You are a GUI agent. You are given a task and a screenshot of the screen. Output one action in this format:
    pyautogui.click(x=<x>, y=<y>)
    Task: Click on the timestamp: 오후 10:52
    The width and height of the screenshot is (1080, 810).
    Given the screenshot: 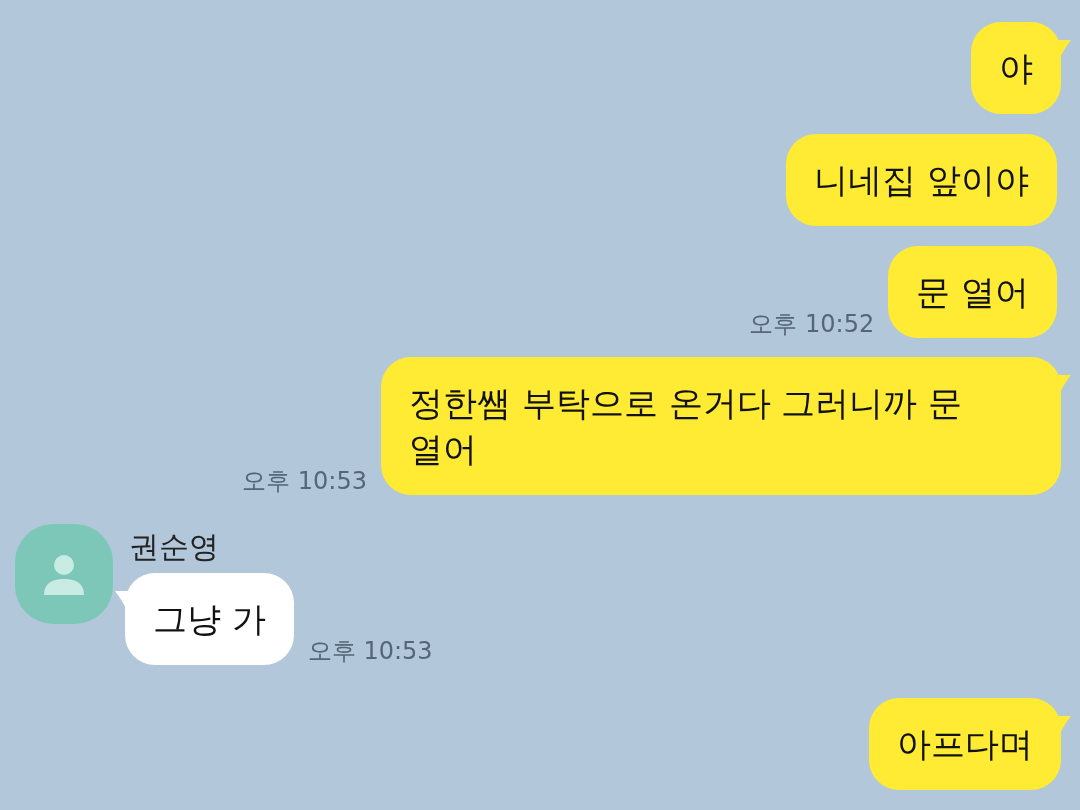 What is the action you would take?
    pyautogui.click(x=812, y=324)
    